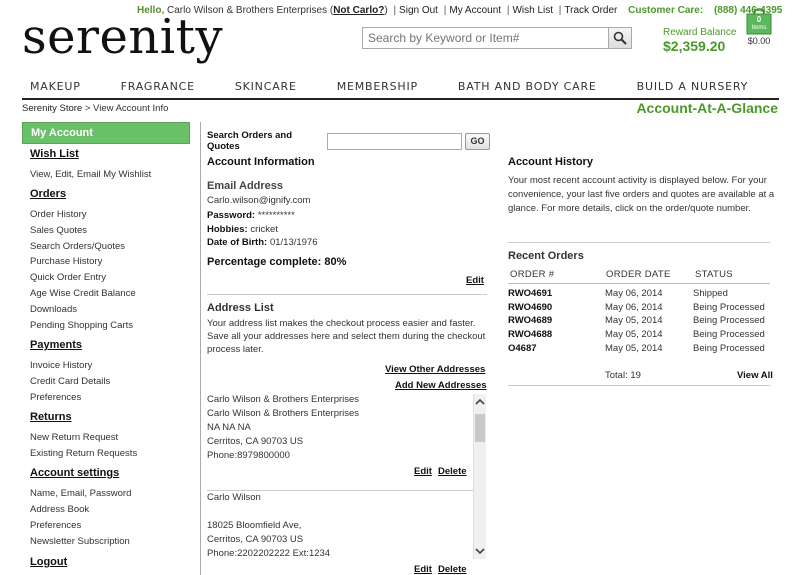 This screenshot has height=575, width=796. Describe the element at coordinates (255, 441) in the screenshot. I see `address-1-line-4: Cerritos, CA 90703 US` at that location.